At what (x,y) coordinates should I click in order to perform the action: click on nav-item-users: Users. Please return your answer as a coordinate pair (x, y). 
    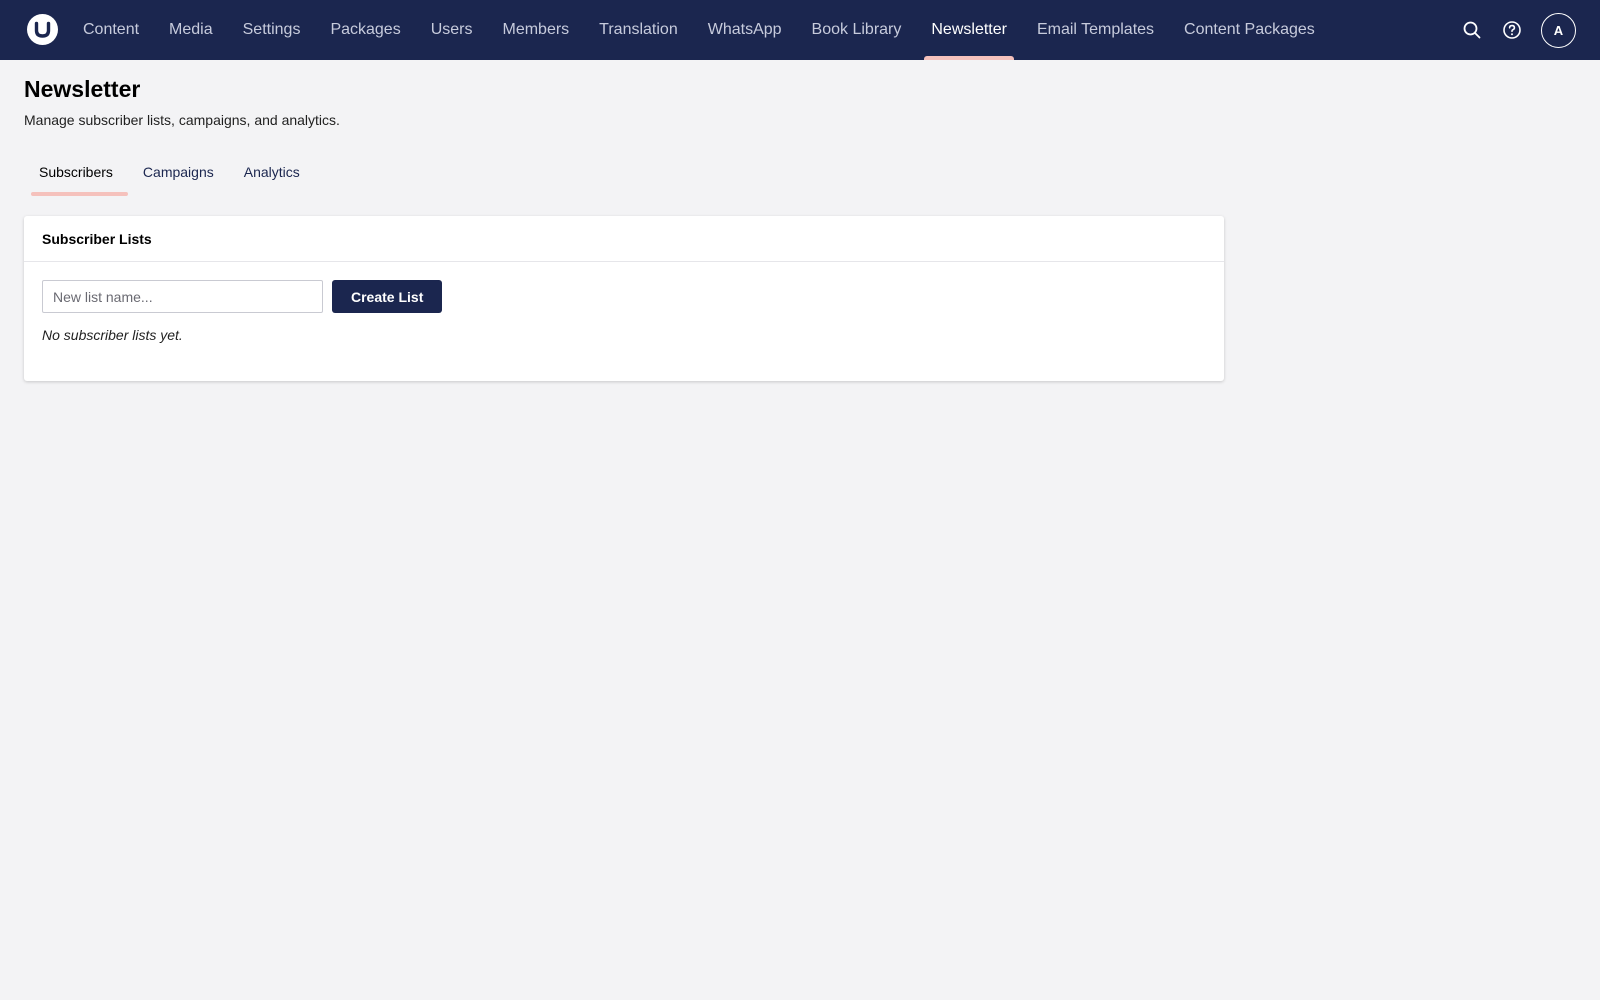
    Looking at the image, I should click on (452, 30).